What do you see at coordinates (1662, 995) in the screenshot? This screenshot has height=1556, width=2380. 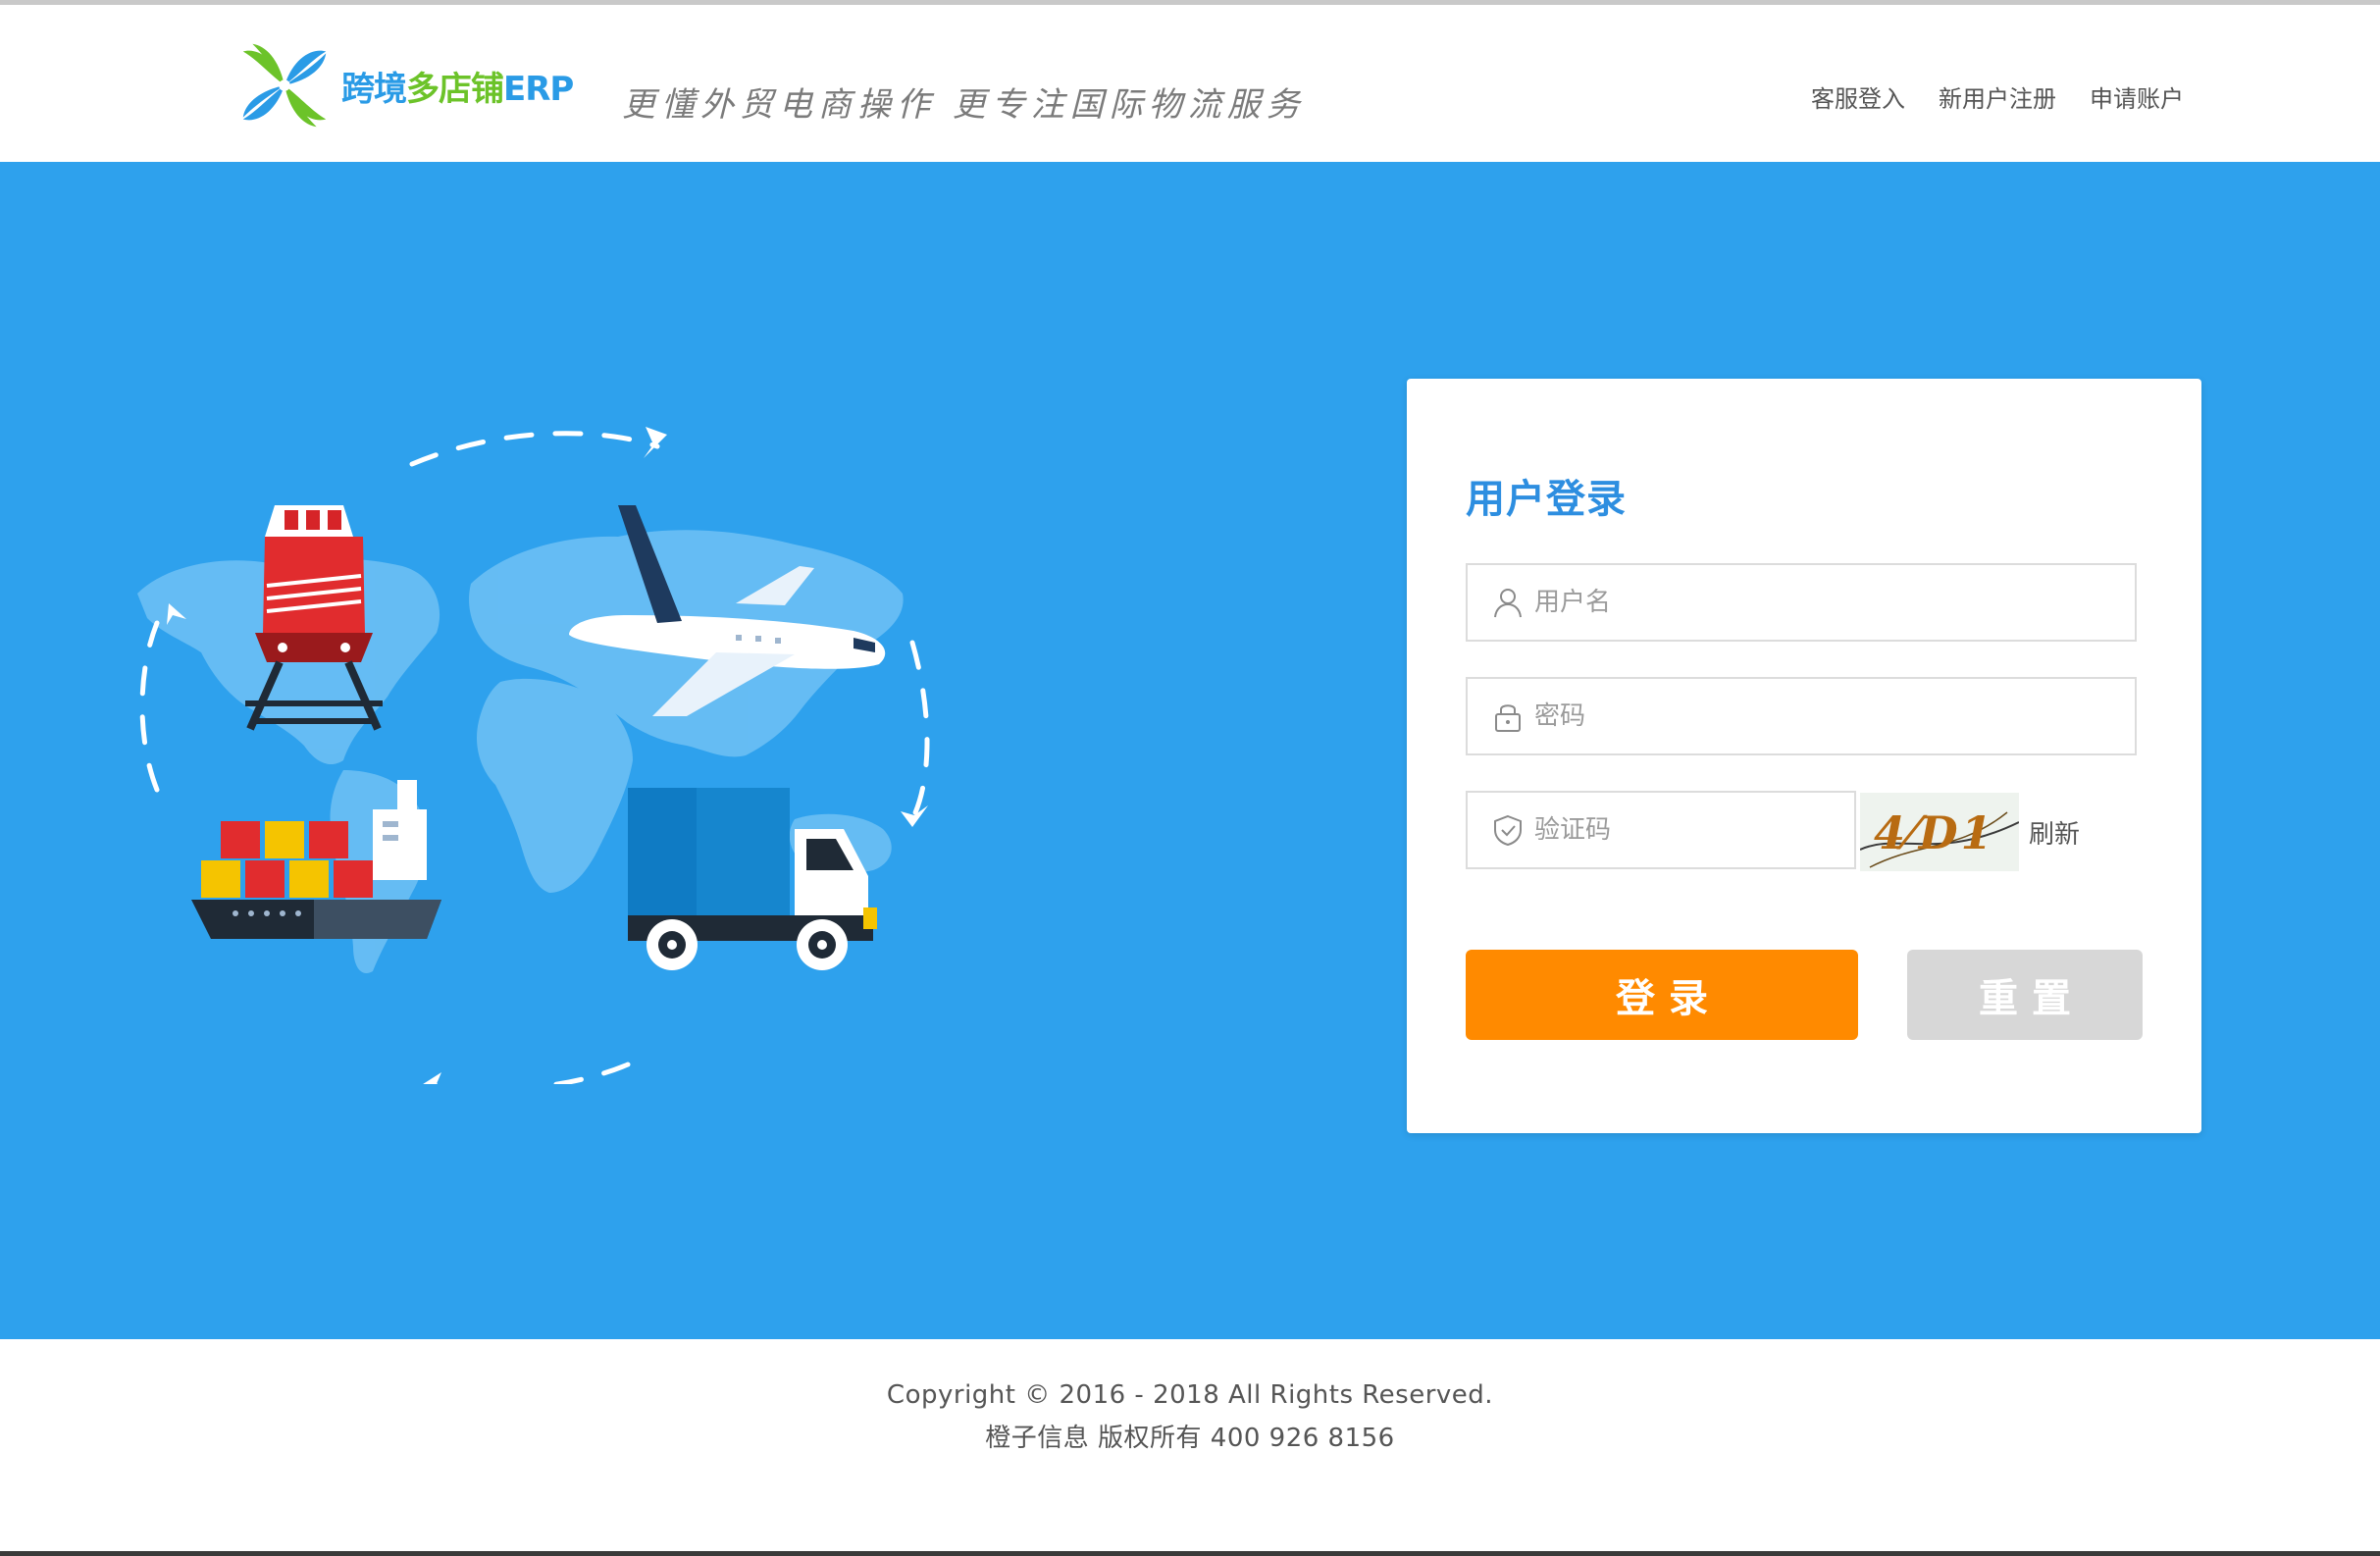 I see `login-button: 登录` at bounding box center [1662, 995].